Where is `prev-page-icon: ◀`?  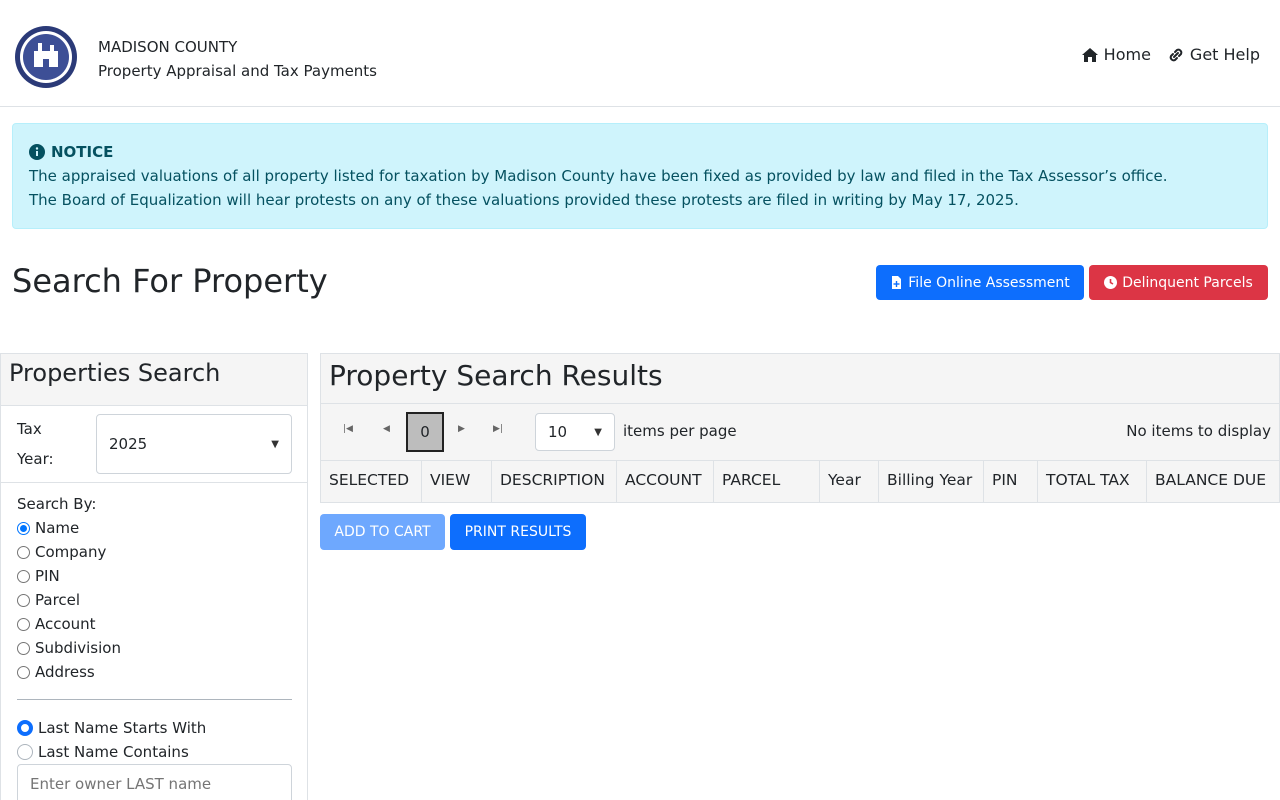 prev-page-icon: ◀ is located at coordinates (386, 429).